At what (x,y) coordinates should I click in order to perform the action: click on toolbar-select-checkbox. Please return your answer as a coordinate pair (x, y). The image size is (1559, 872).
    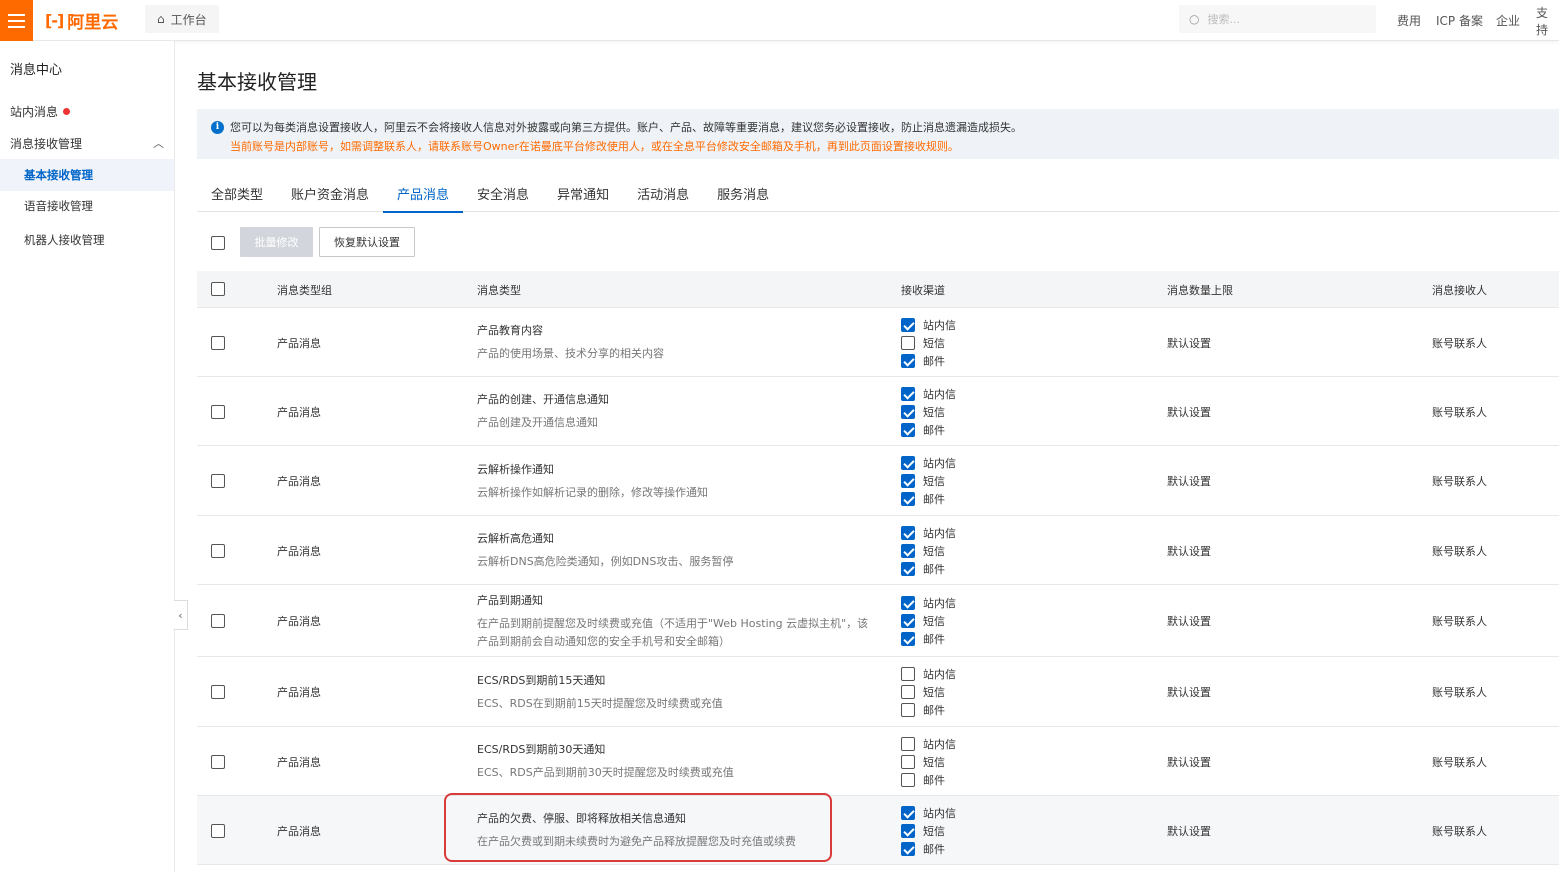
    Looking at the image, I should click on (218, 243).